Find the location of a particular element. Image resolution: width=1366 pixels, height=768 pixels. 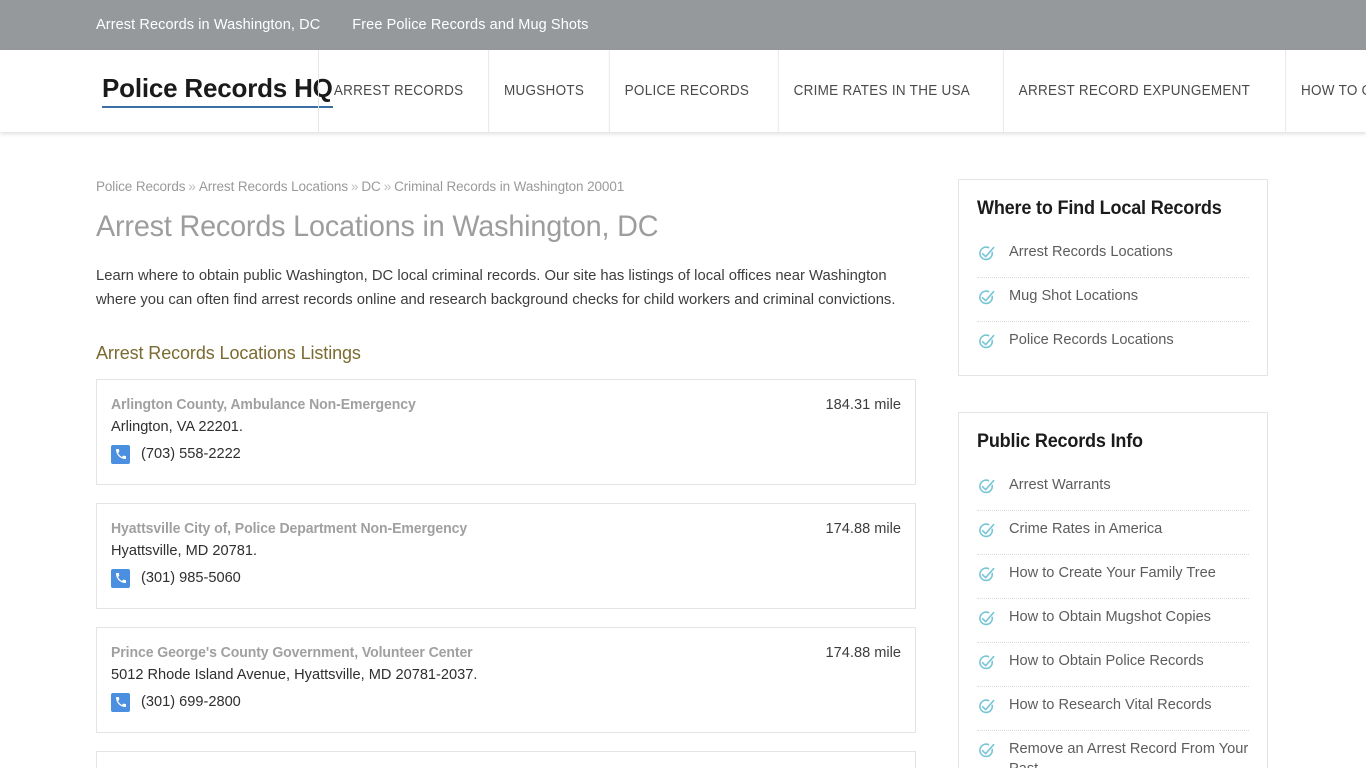

site-logo: Police Records HQ is located at coordinates (217, 91).